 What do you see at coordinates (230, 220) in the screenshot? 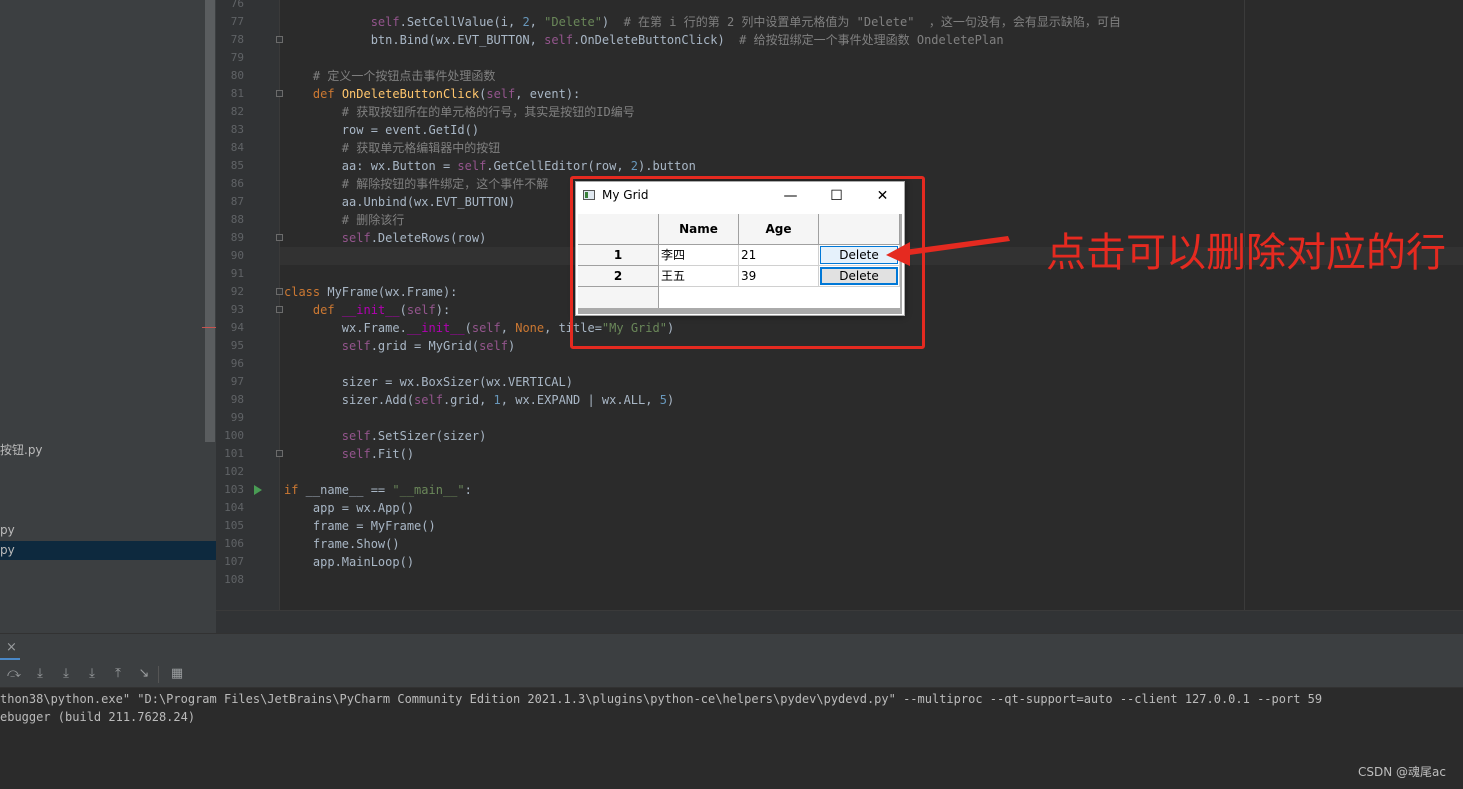
I see `line-number: 88` at bounding box center [230, 220].